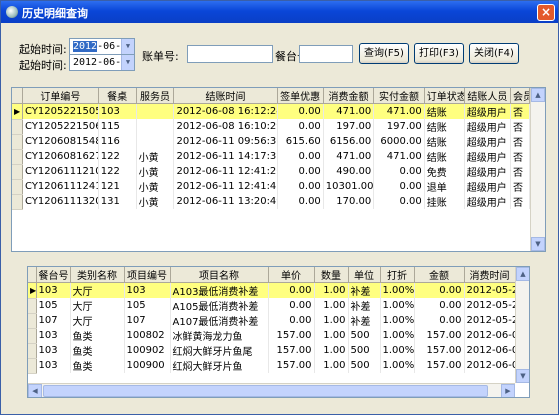 This screenshot has width=559, height=415. What do you see at coordinates (490, 275) in the screenshot?
I see `items-column-header: 消费时间` at bounding box center [490, 275].